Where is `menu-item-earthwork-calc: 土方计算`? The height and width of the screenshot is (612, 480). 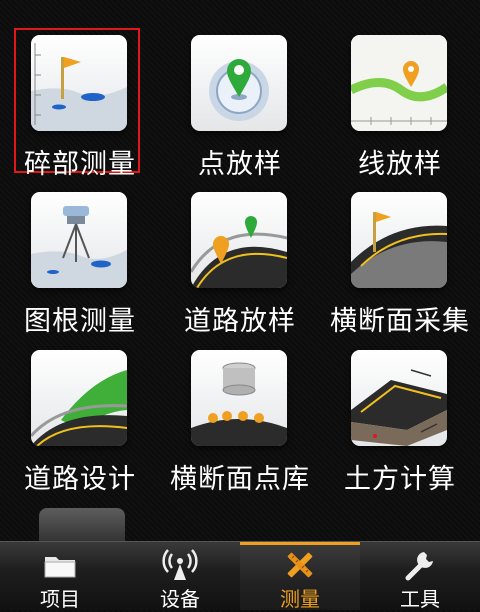 menu-item-earthwork-calc: 土方计算 is located at coordinates (400, 417).